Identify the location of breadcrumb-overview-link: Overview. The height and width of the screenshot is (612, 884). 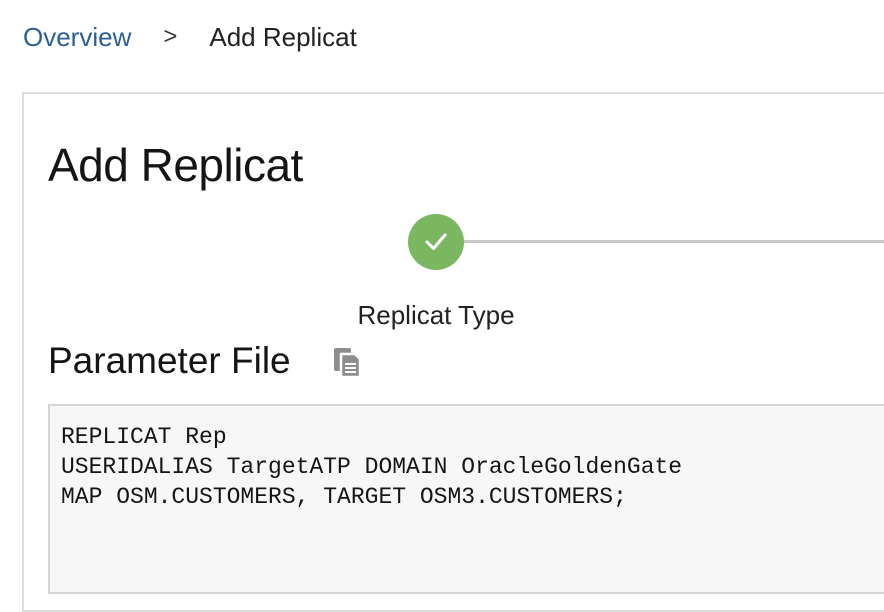
(77, 37).